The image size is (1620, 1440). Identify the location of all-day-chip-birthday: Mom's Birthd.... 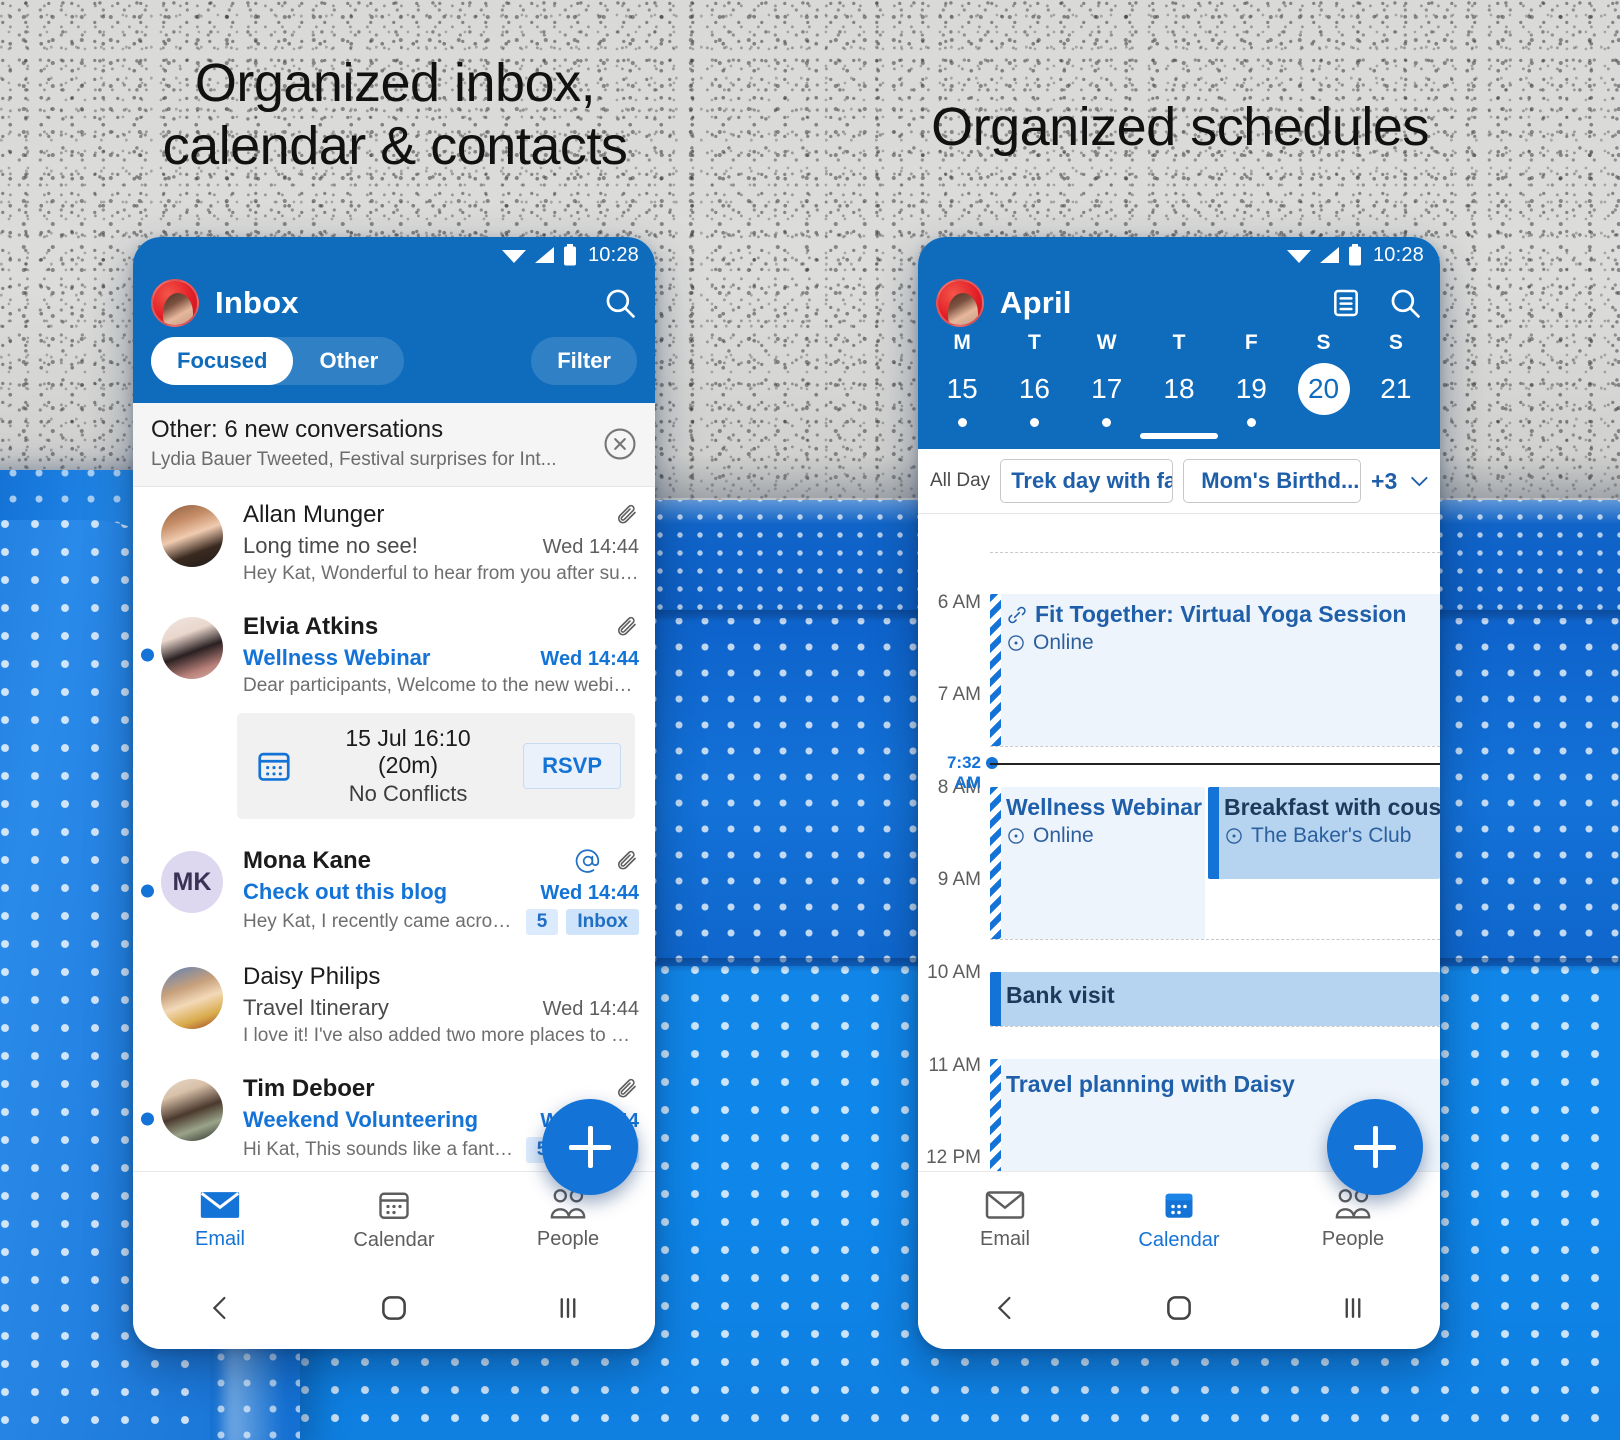
(1272, 481).